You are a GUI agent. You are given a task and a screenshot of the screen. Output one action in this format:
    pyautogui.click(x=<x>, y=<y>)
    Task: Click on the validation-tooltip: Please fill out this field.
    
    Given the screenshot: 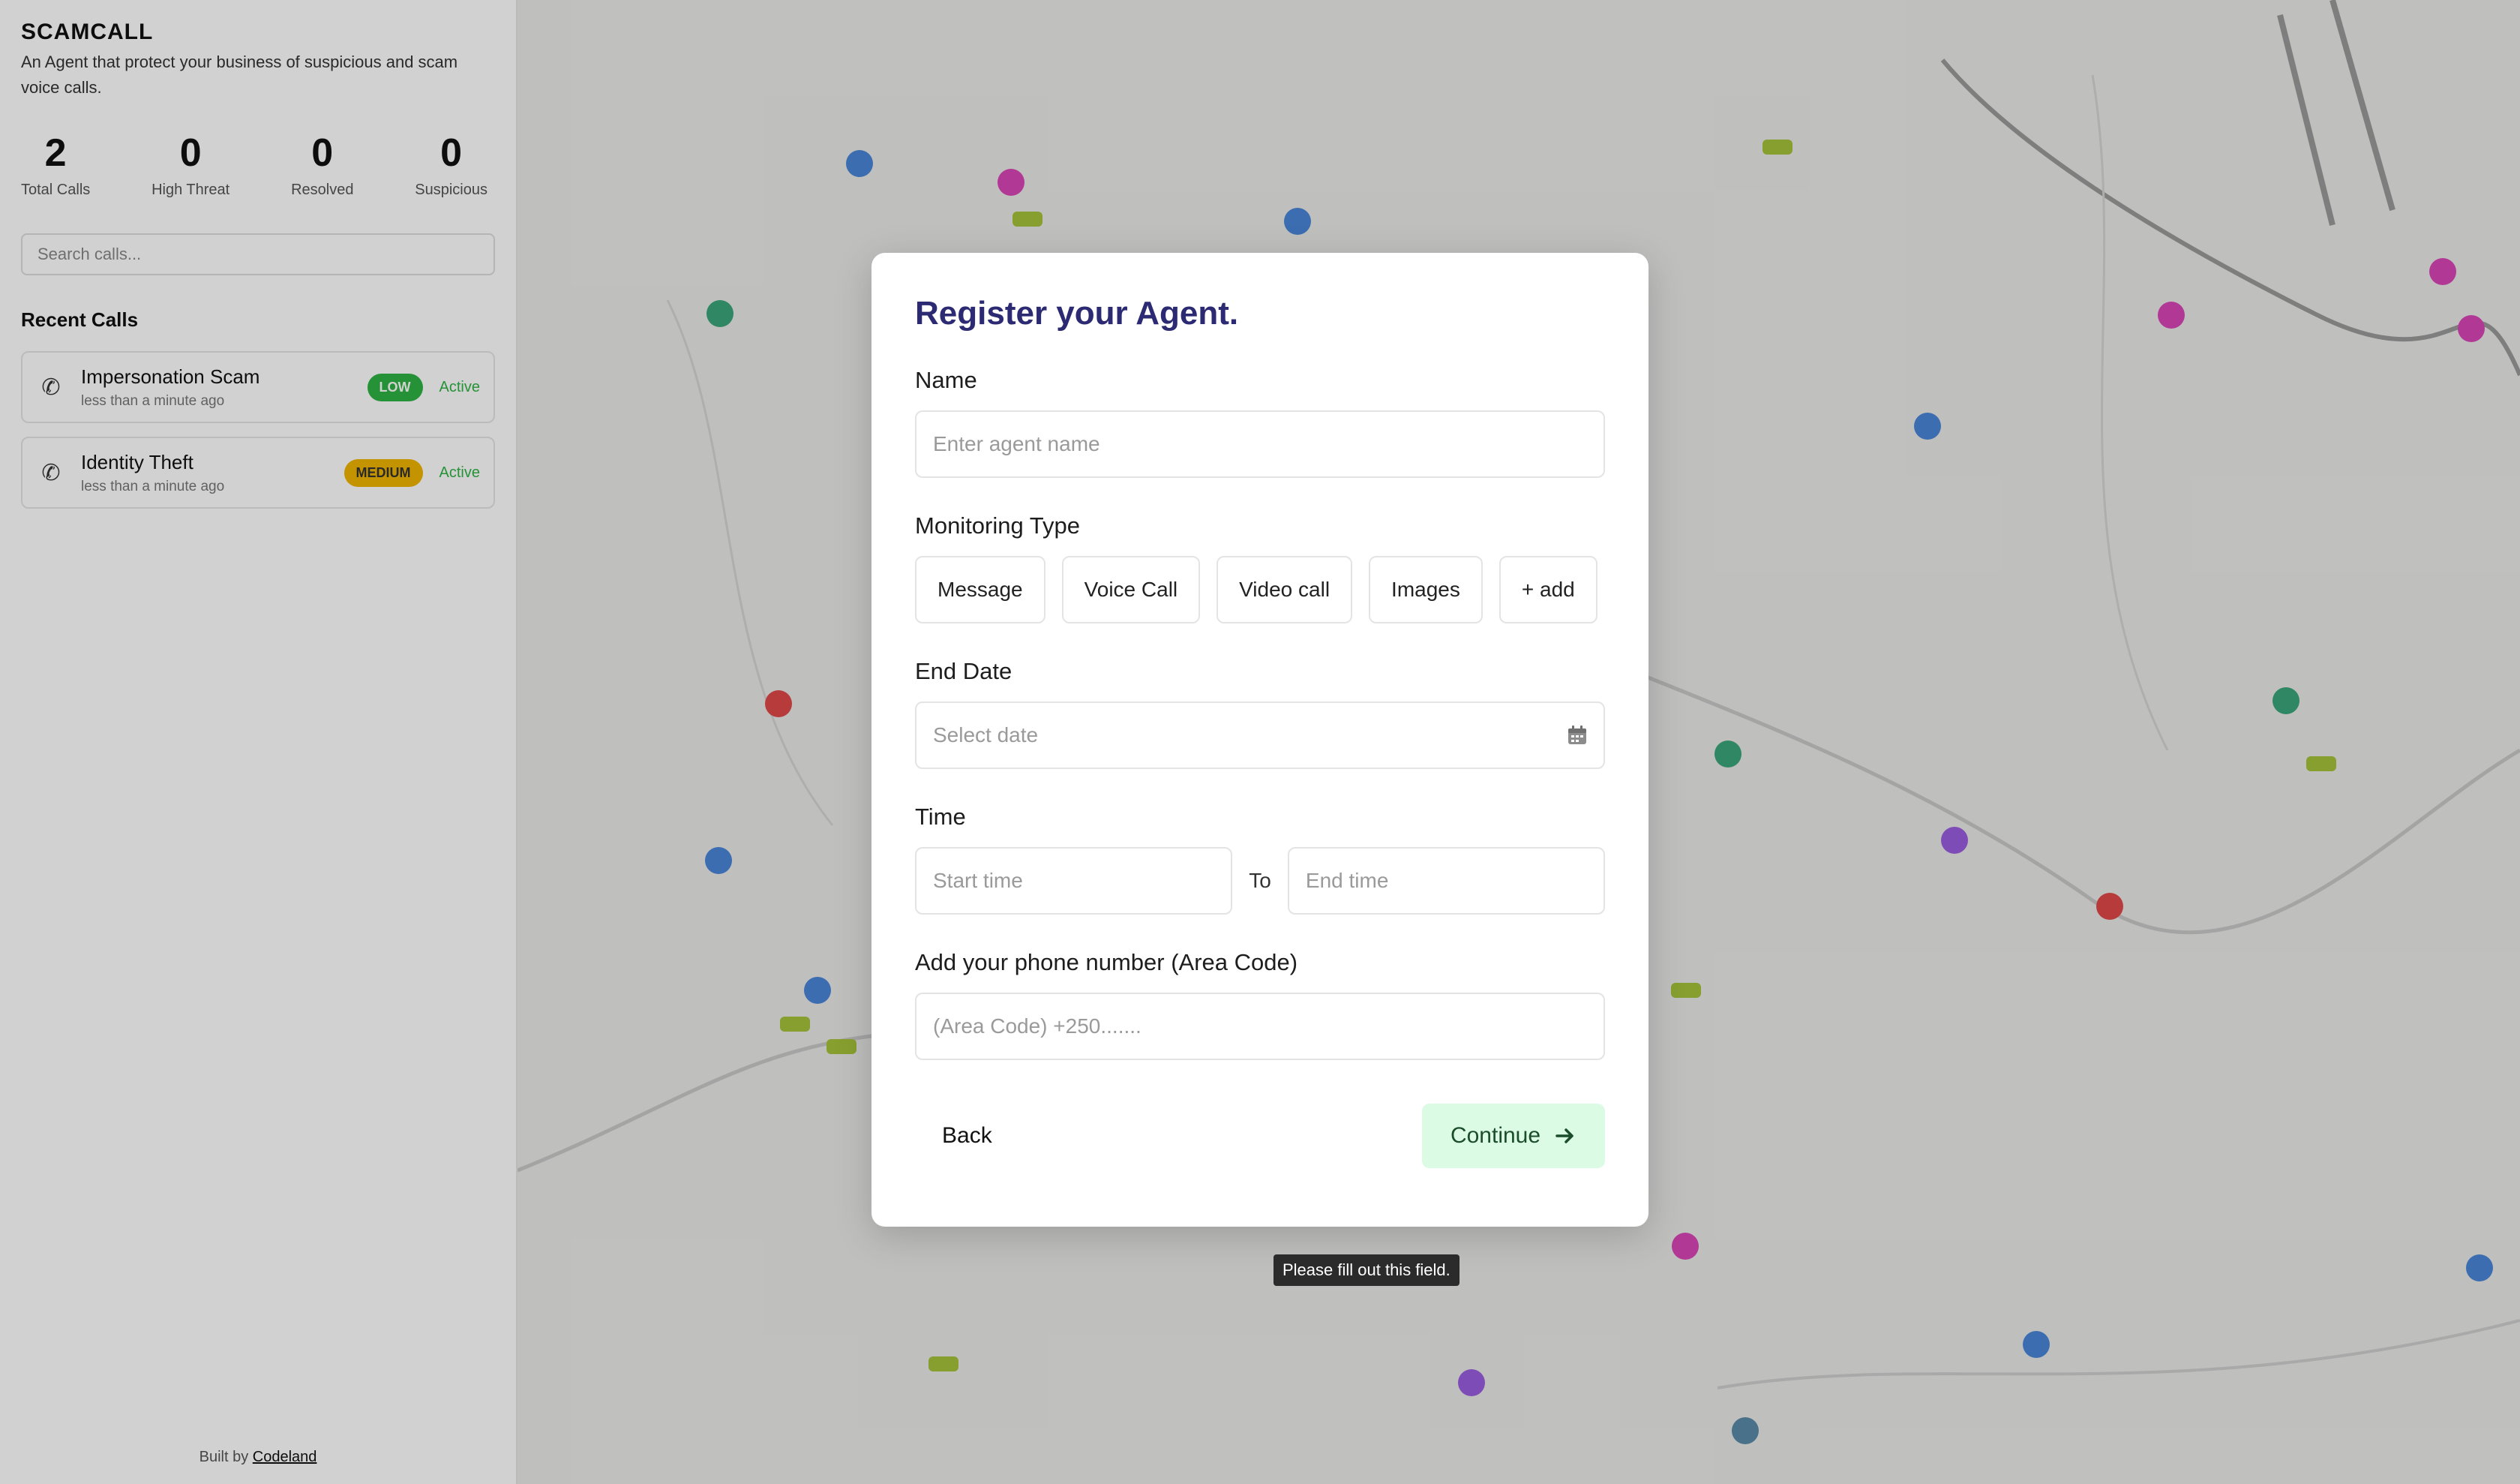 What is the action you would take?
    pyautogui.click(x=1367, y=1270)
    